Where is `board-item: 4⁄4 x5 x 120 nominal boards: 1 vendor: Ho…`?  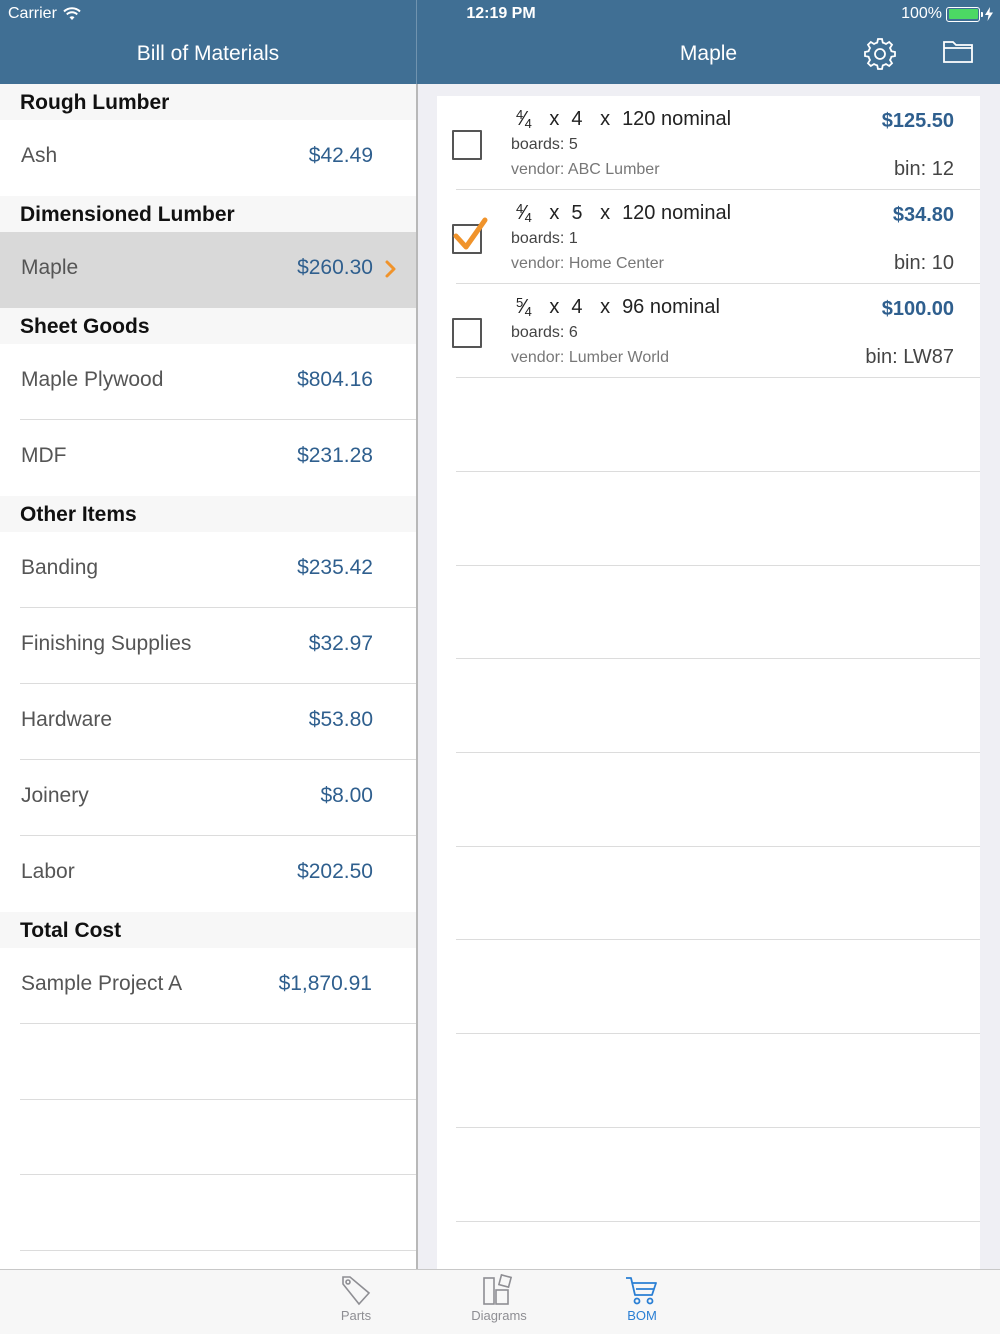 board-item: 4⁄4 x5 x 120 nominal boards: 1 vendor: Ho… is located at coordinates (708, 237).